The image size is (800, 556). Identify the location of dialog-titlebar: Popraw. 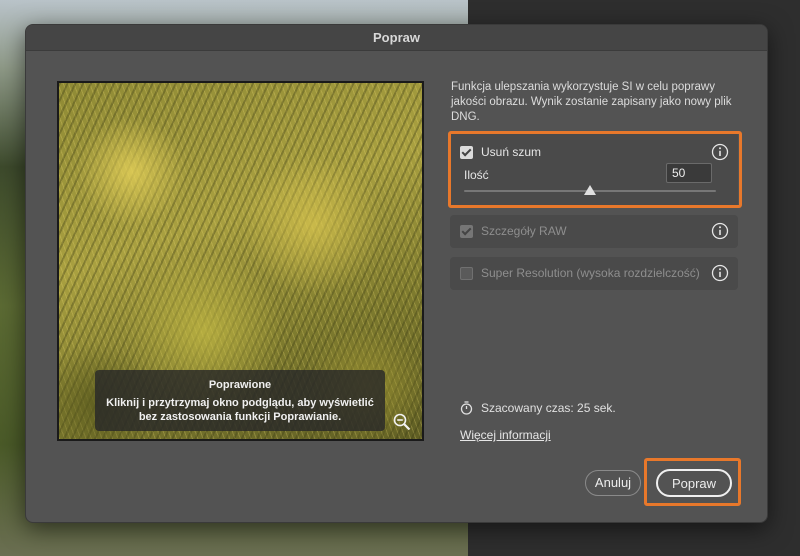
(396, 38).